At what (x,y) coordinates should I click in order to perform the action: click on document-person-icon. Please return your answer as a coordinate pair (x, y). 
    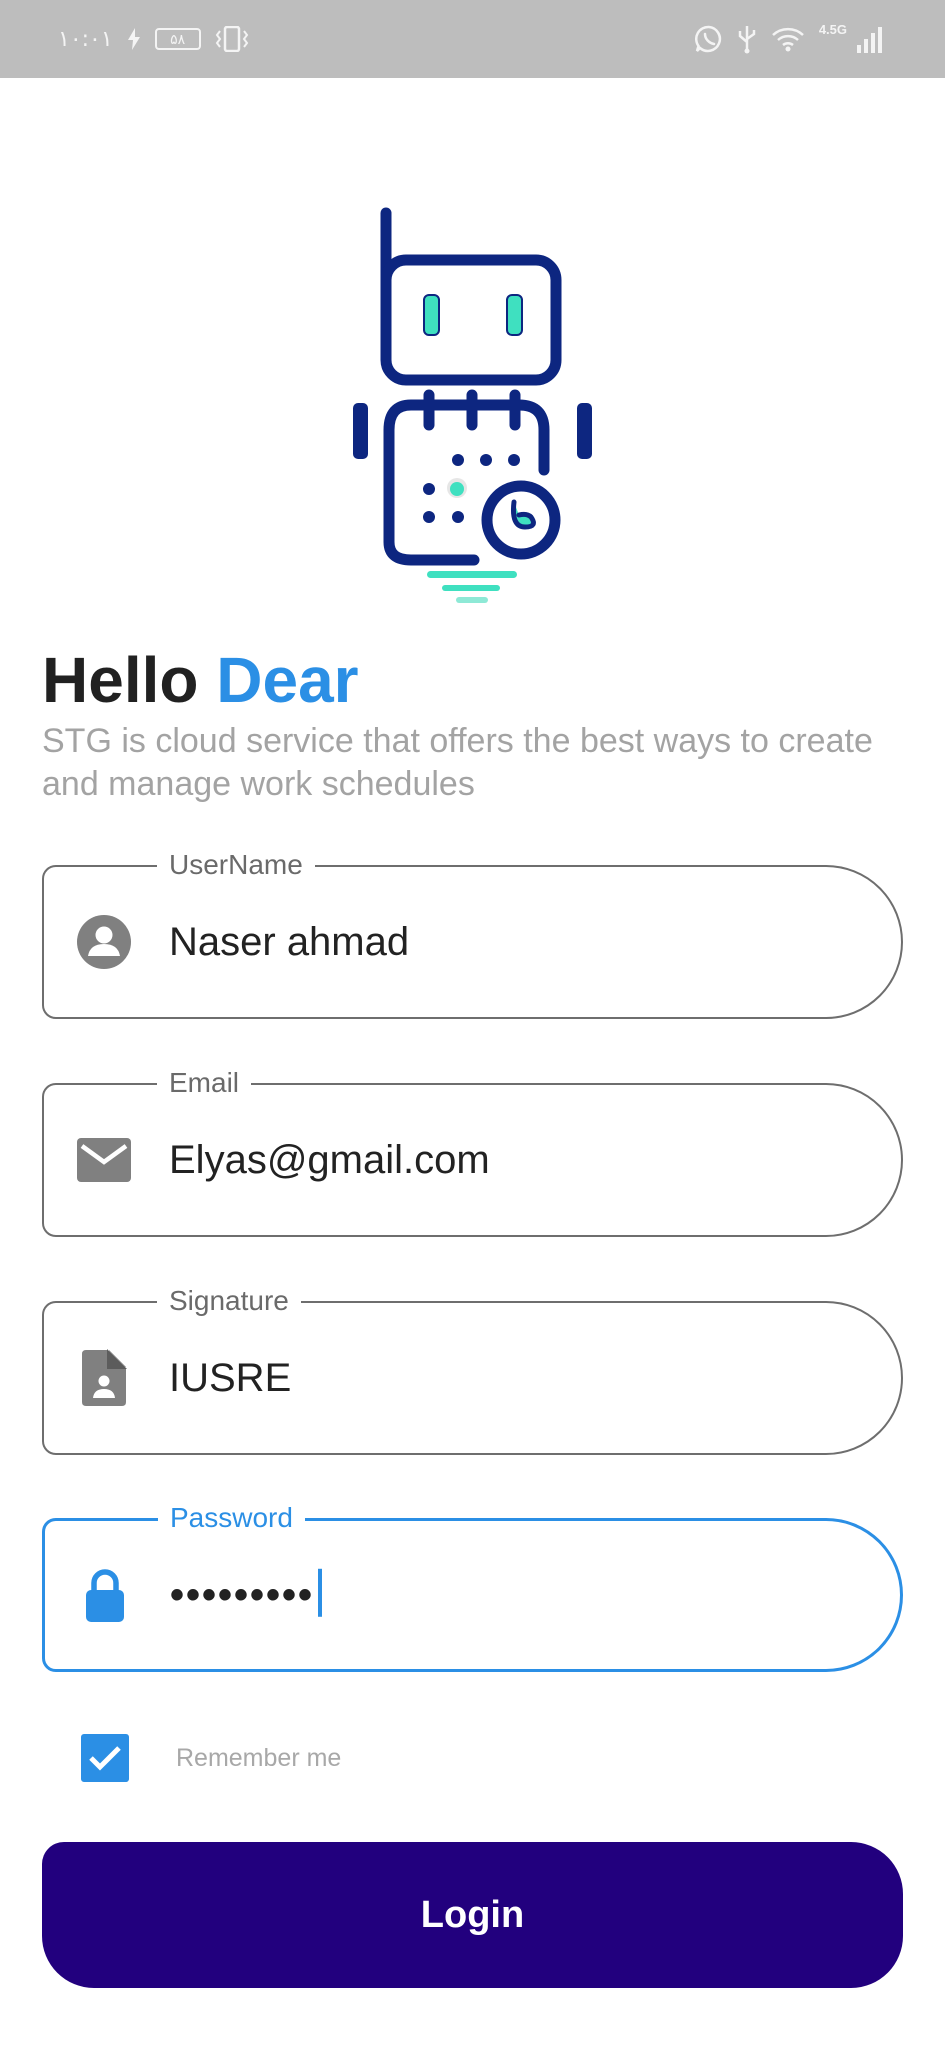
    Looking at the image, I should click on (104, 1377).